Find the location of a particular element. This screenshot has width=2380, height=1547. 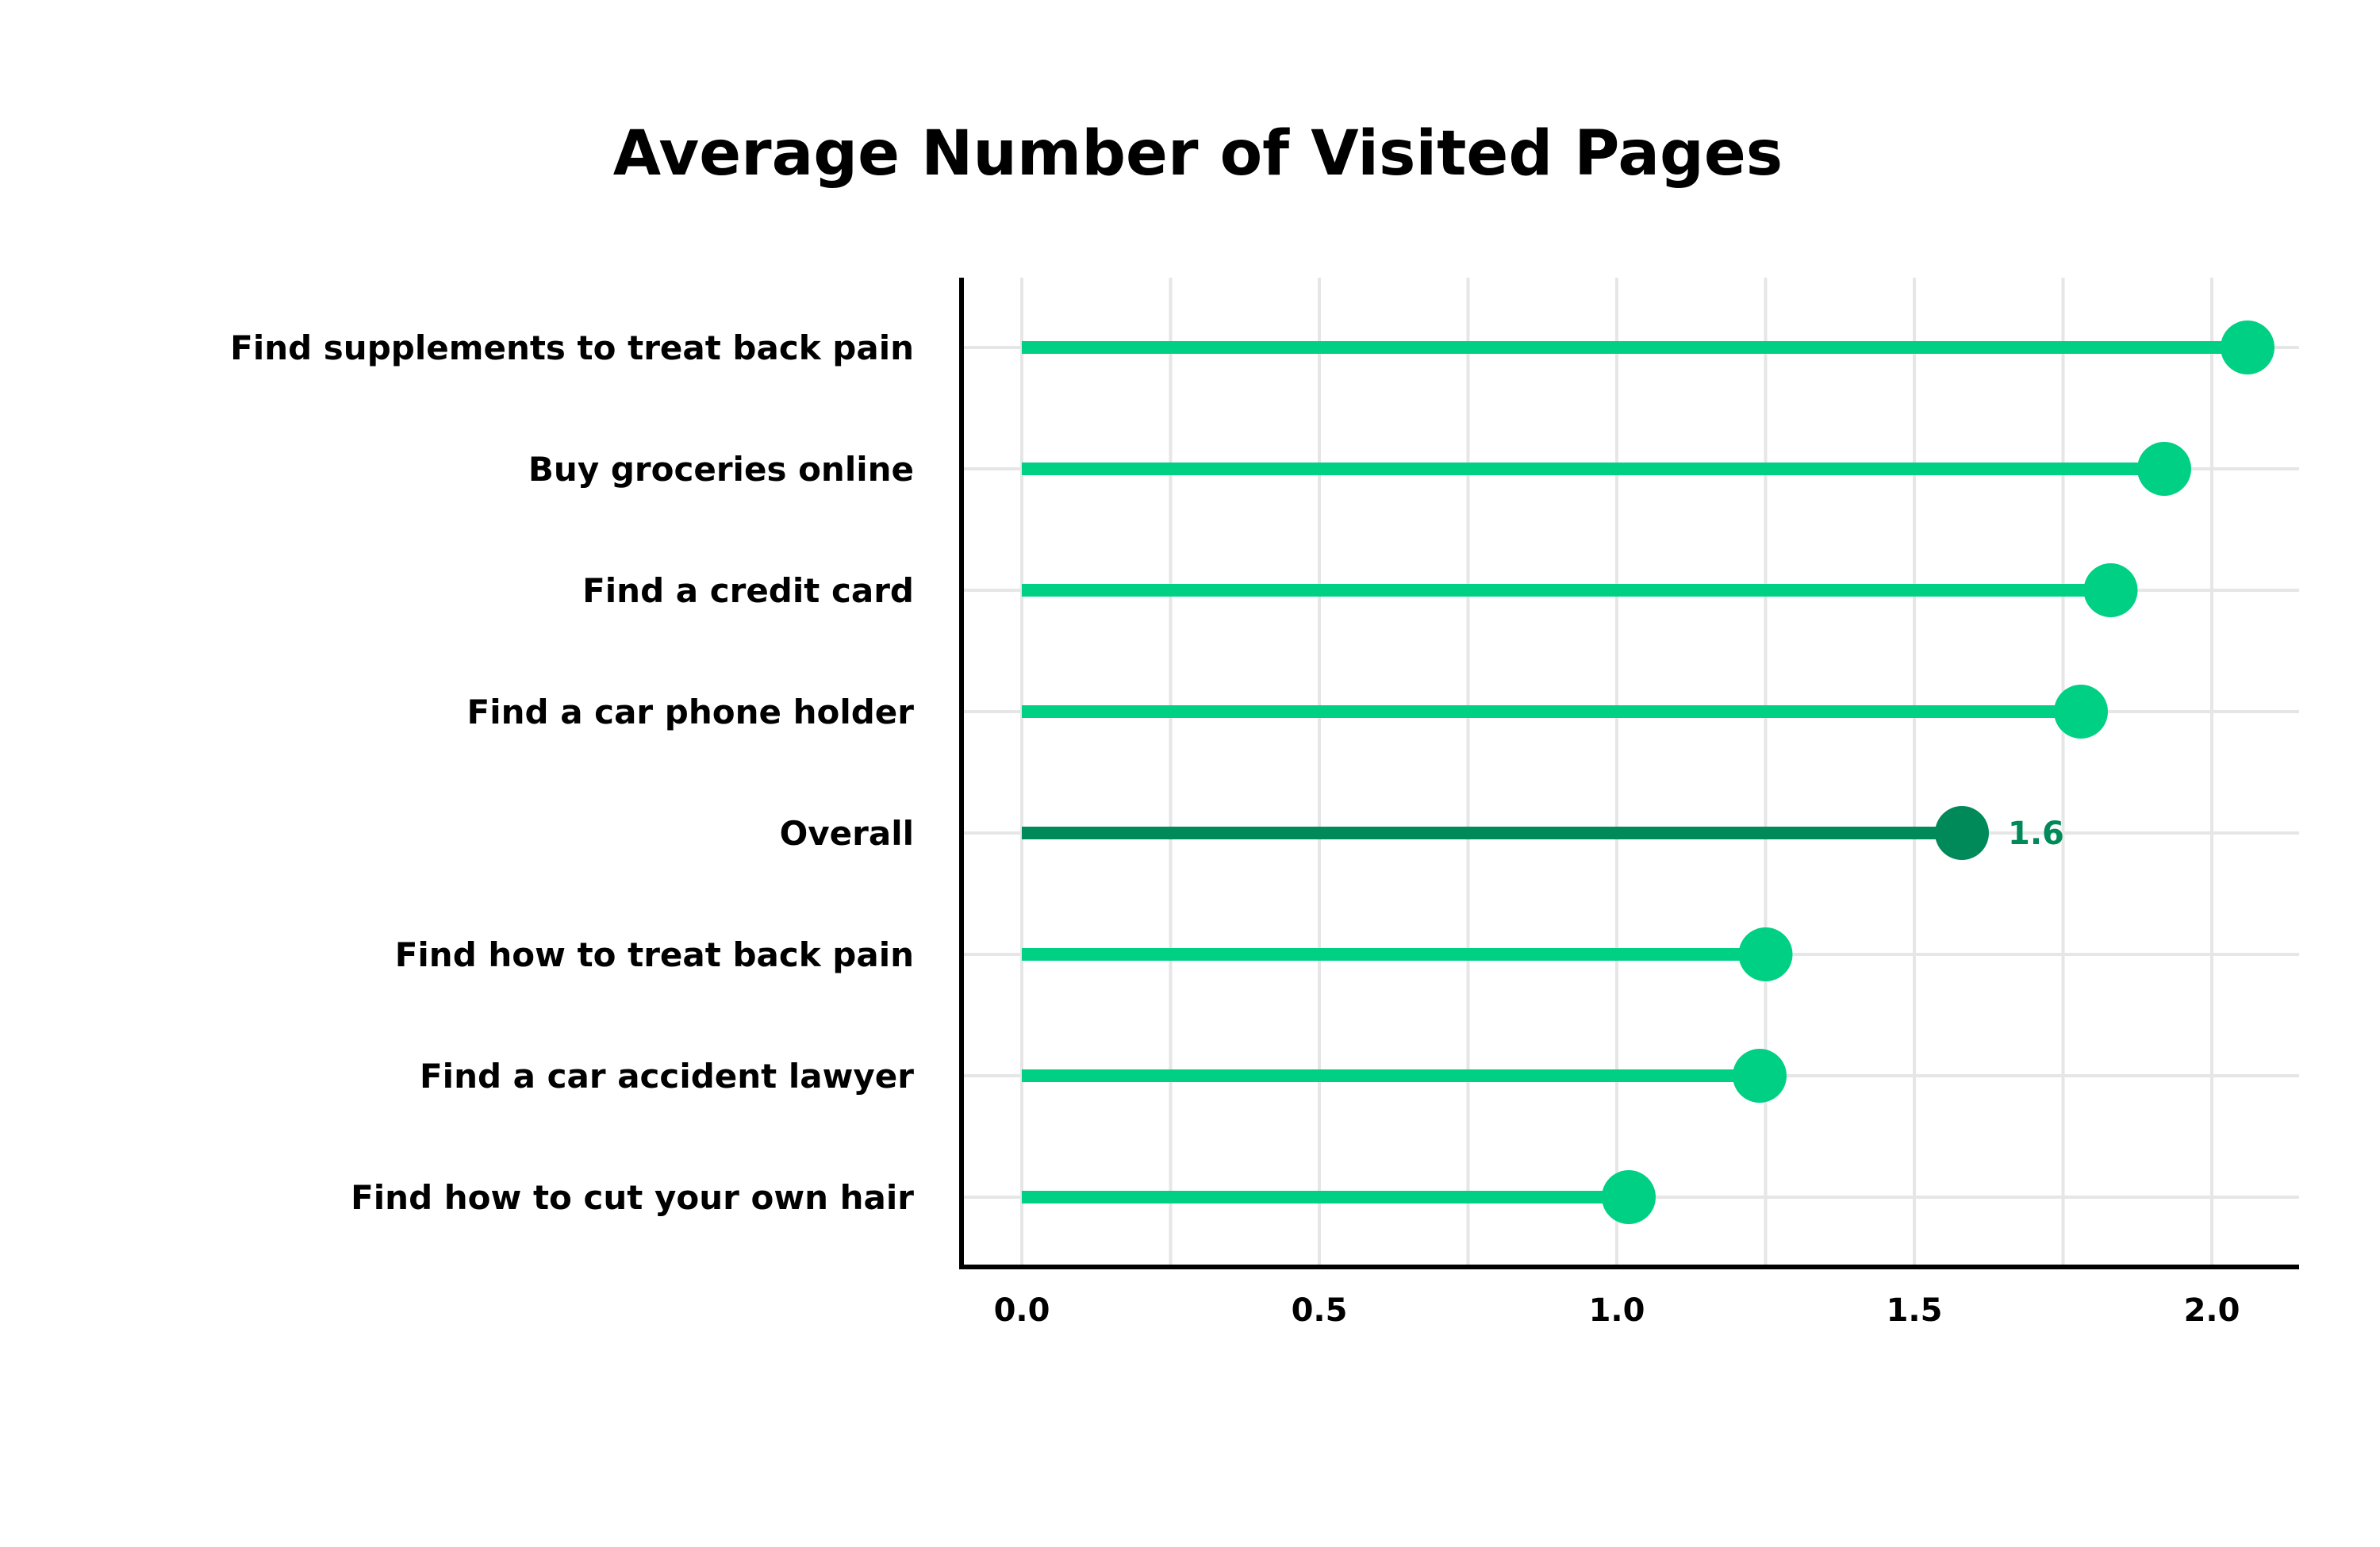

x-tick-label: 0.0 is located at coordinates (1022, 1310).